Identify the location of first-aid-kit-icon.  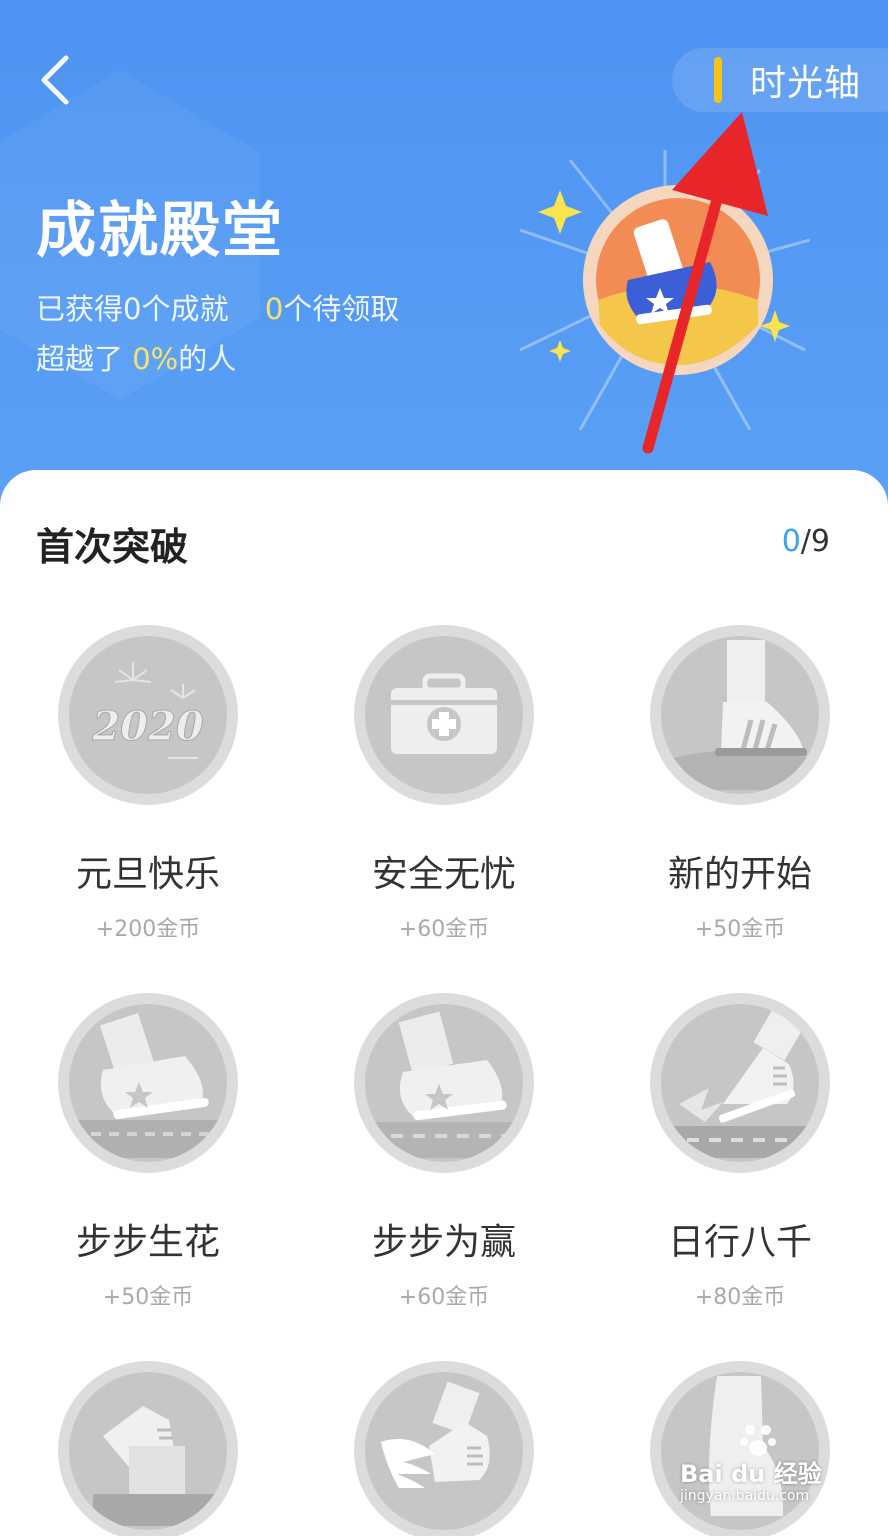
(444, 715).